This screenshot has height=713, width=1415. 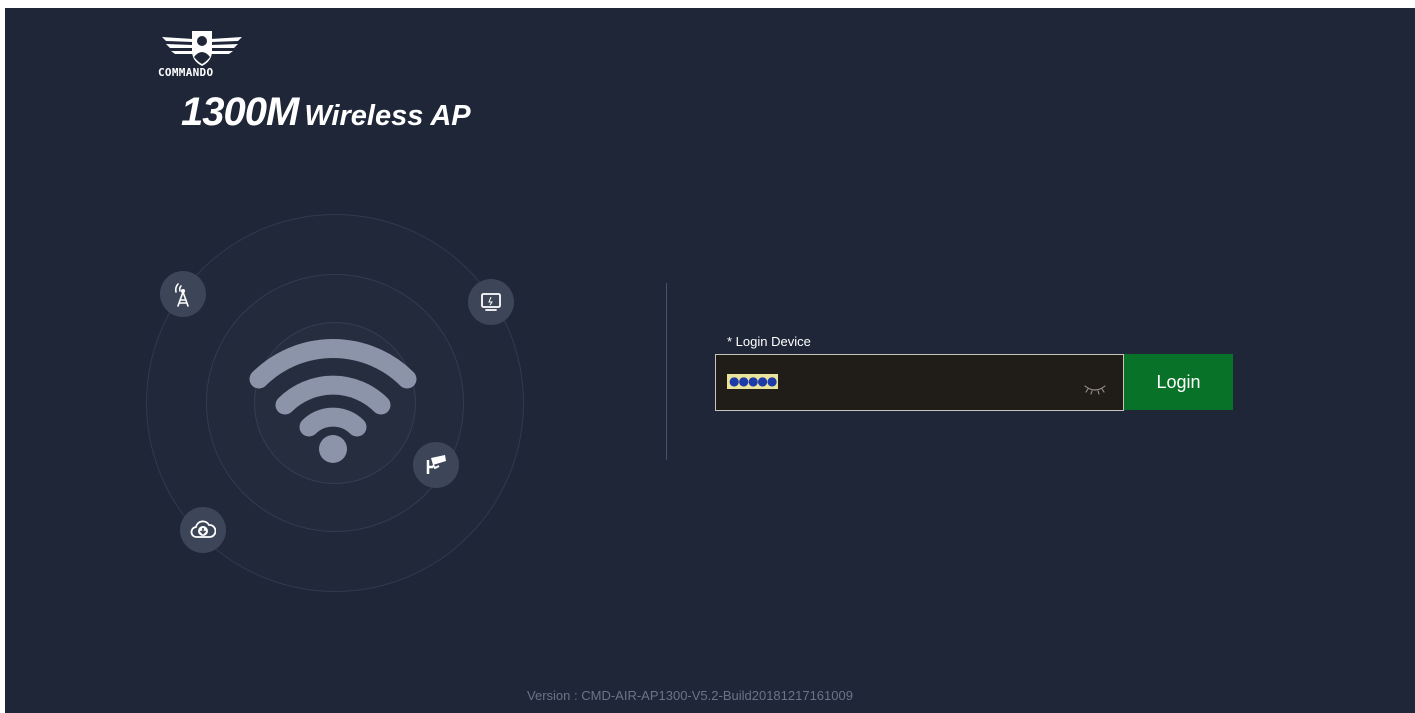 What do you see at coordinates (666, 371) in the screenshot?
I see `vertical-divider` at bounding box center [666, 371].